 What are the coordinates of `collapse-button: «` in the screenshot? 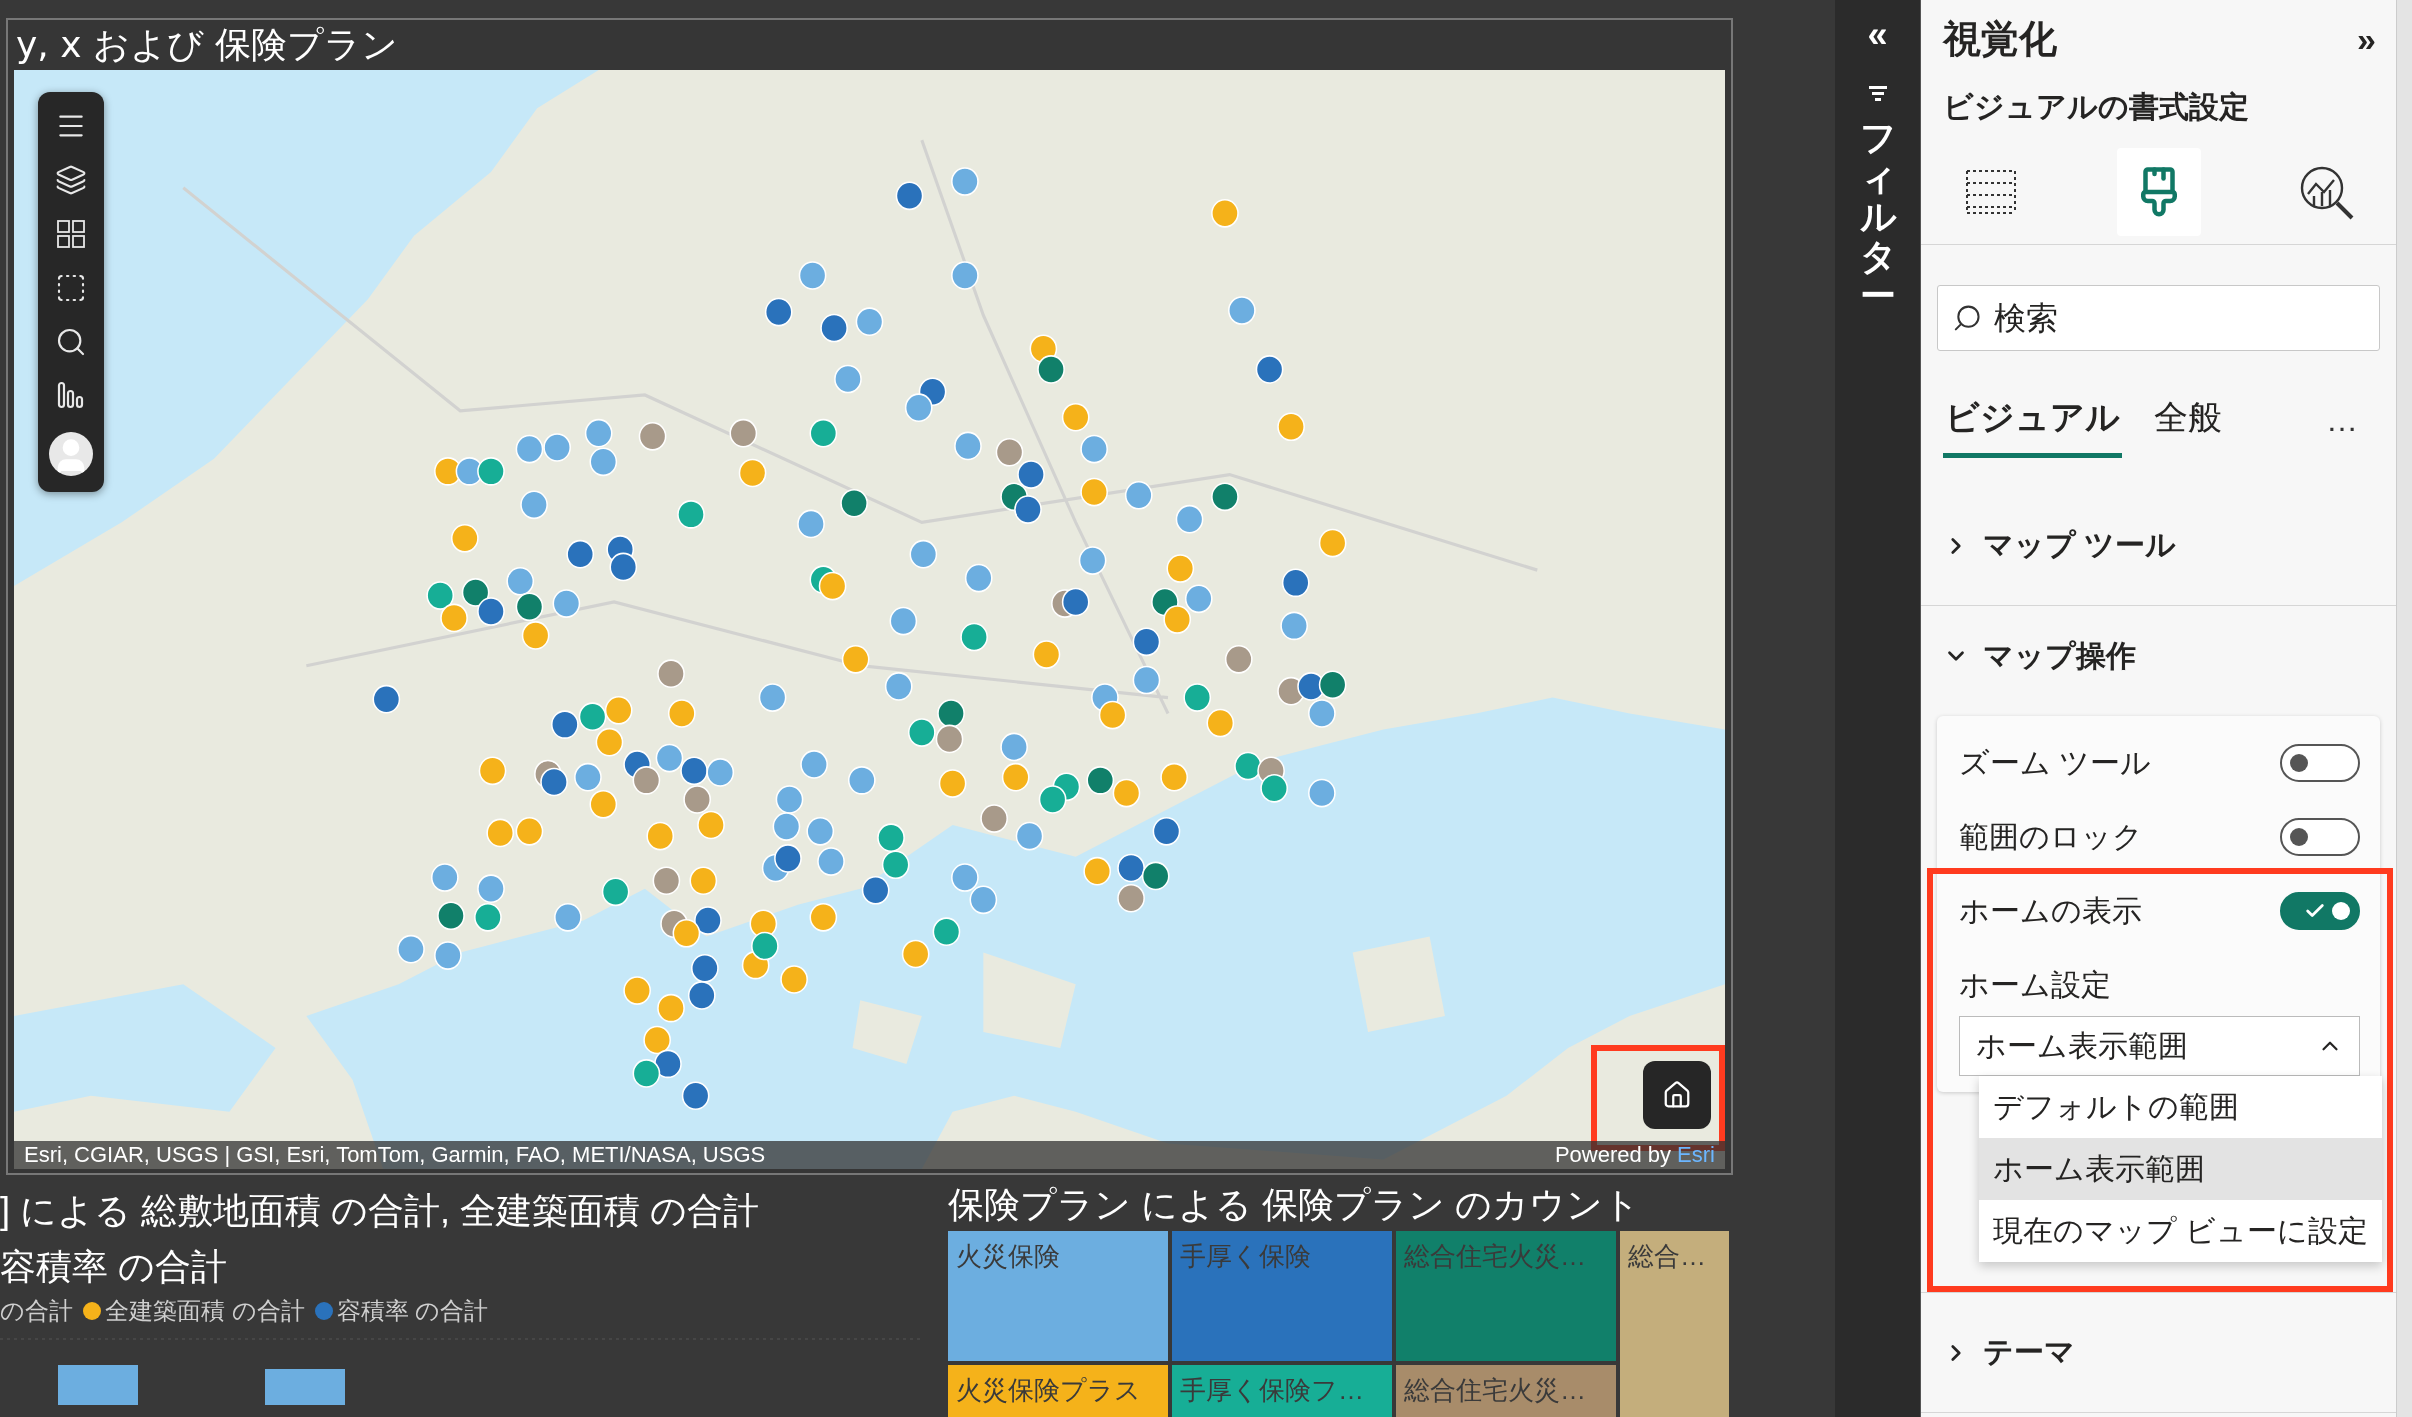 It's located at (1877, 35).